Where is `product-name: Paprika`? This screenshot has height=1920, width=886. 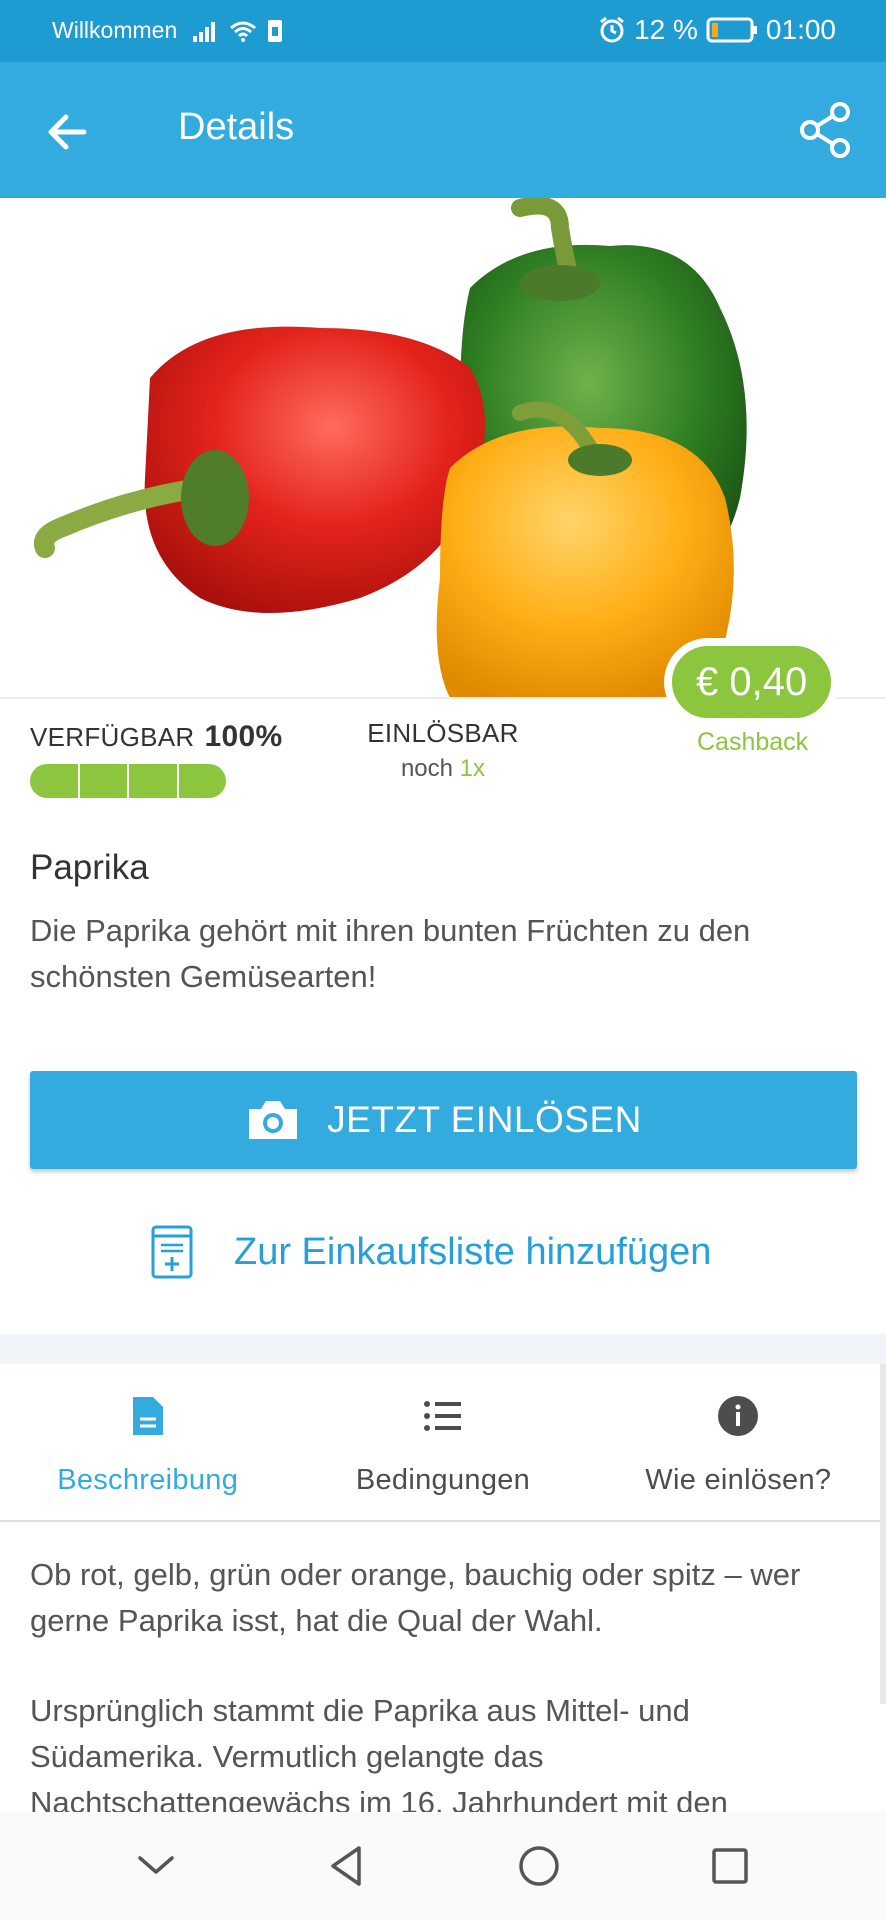
product-name: Paprika is located at coordinates (89, 867).